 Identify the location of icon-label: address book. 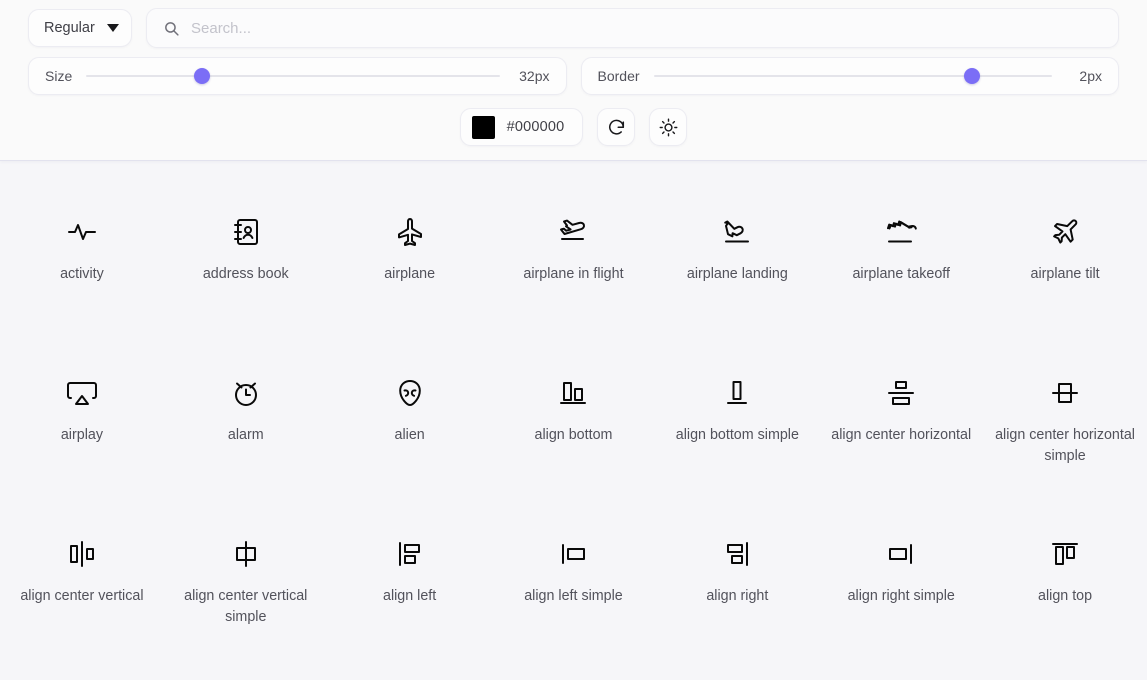
(245, 274).